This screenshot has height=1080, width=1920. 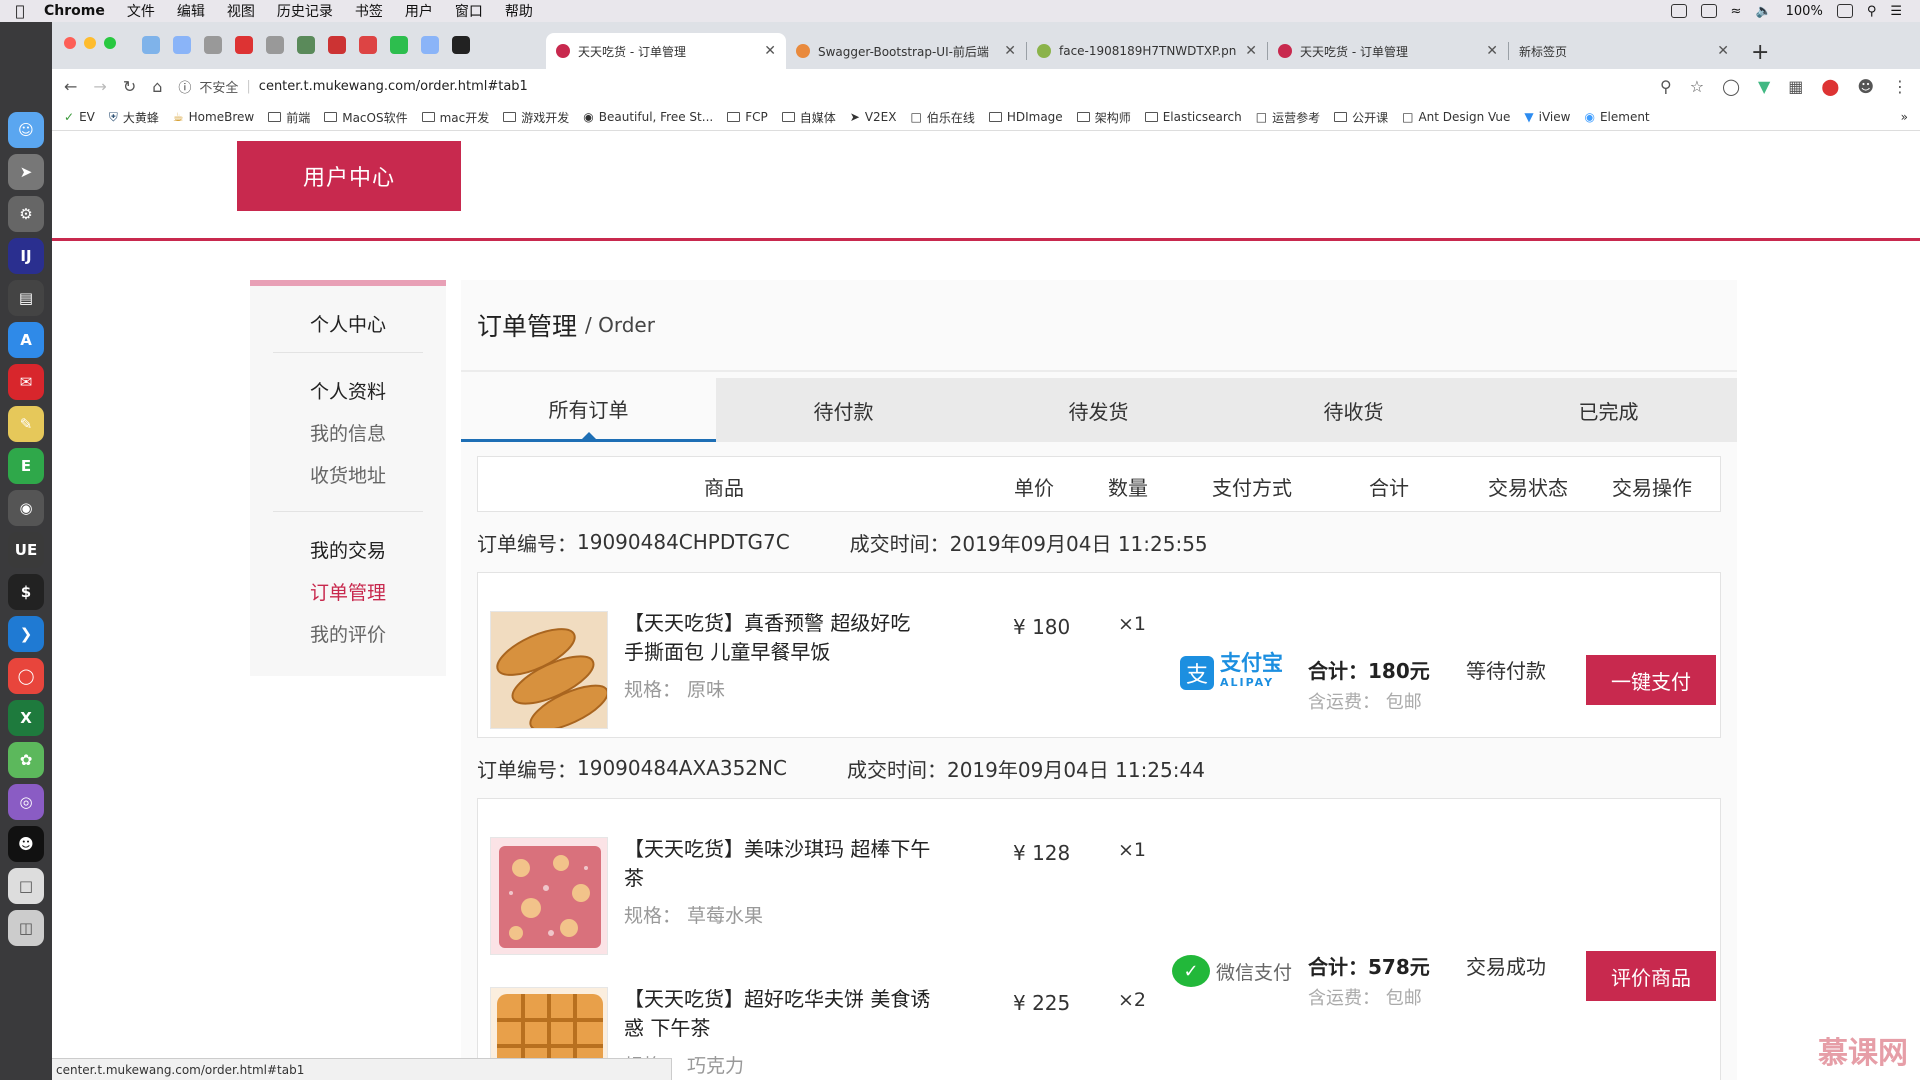 What do you see at coordinates (1795, 86) in the screenshot?
I see `extension-icon: ▦` at bounding box center [1795, 86].